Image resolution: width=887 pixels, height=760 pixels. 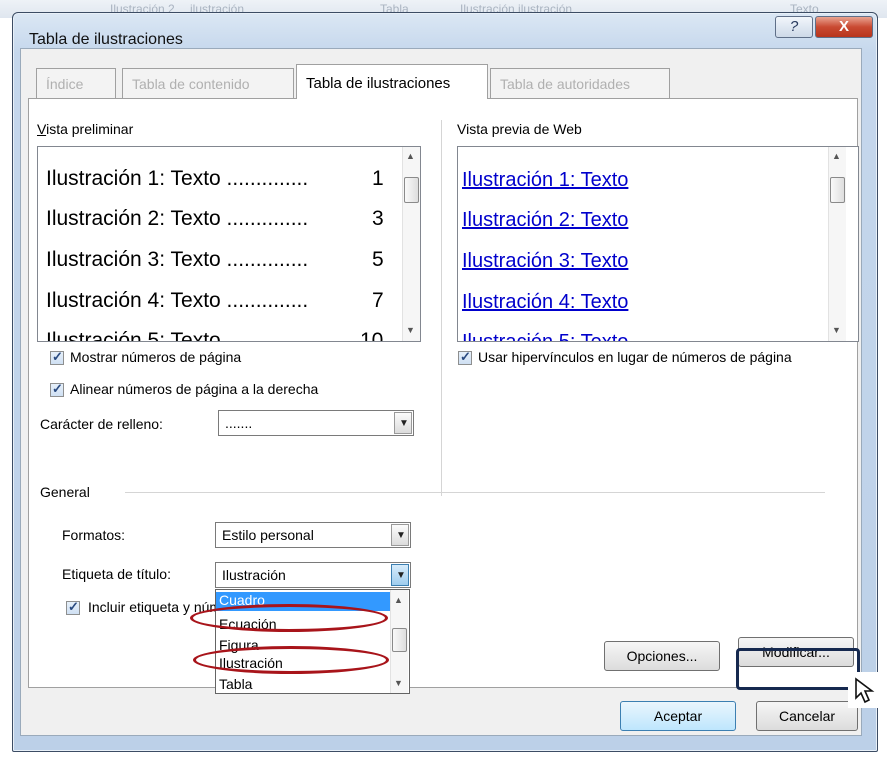 I want to click on web-preview-link: Ilustración 2: Texto, so click(x=545, y=220).